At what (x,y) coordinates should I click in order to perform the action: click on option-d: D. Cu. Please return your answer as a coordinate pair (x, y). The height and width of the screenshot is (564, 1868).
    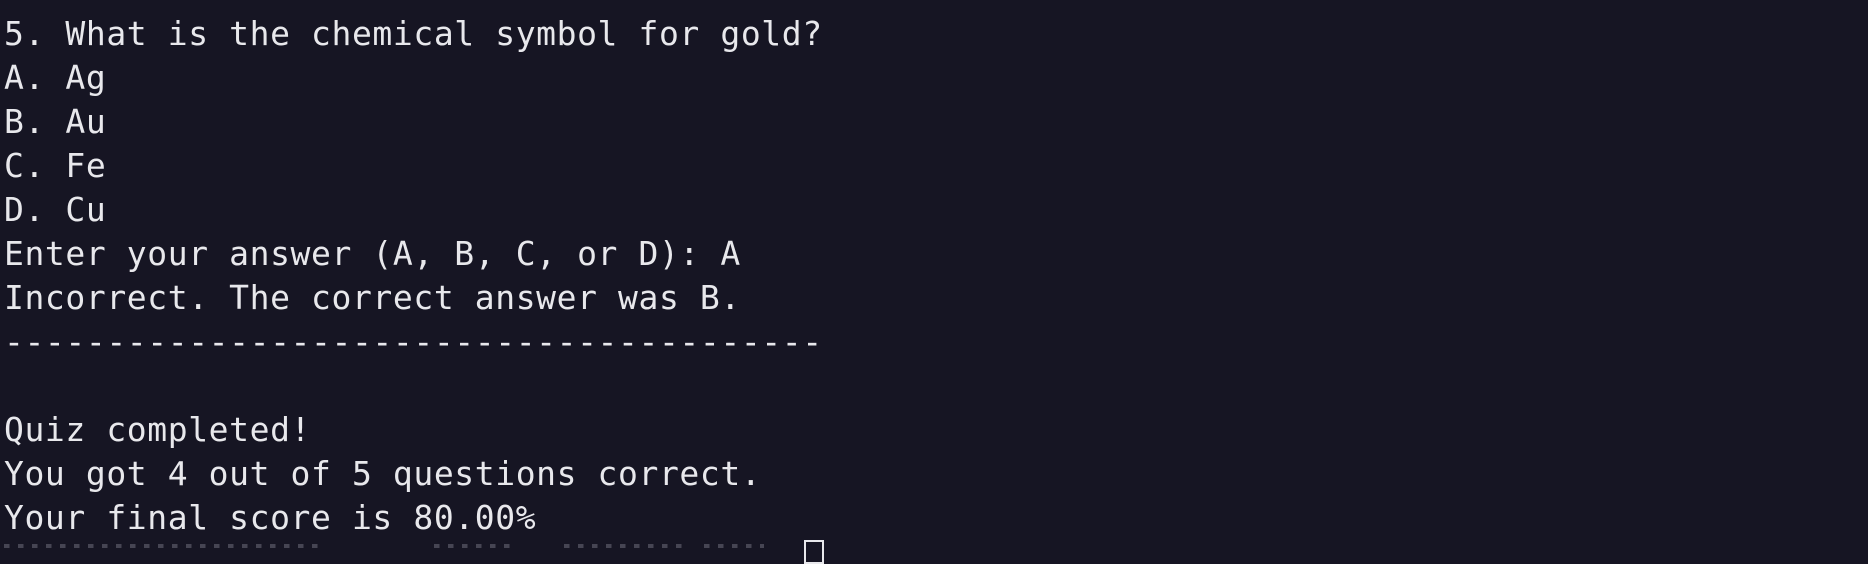
    Looking at the image, I should click on (55, 209).